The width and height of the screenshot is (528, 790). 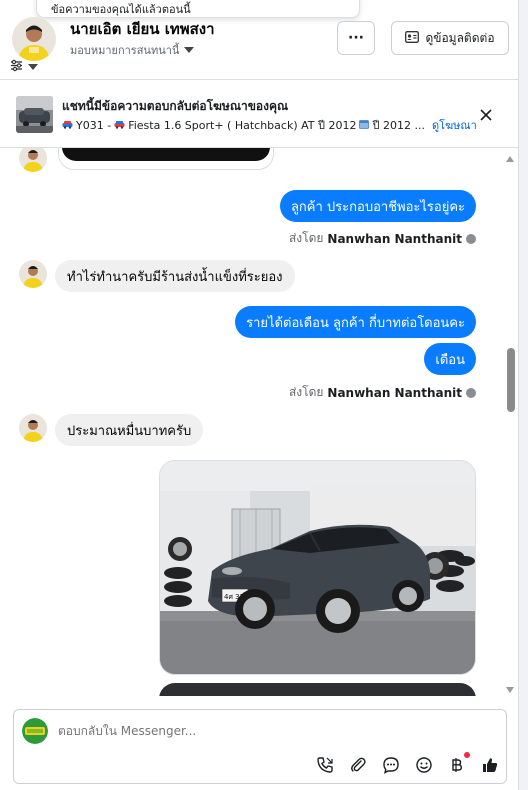 What do you see at coordinates (450, 359) in the screenshot?
I see `message-bubble-outgoing: เดือน` at bounding box center [450, 359].